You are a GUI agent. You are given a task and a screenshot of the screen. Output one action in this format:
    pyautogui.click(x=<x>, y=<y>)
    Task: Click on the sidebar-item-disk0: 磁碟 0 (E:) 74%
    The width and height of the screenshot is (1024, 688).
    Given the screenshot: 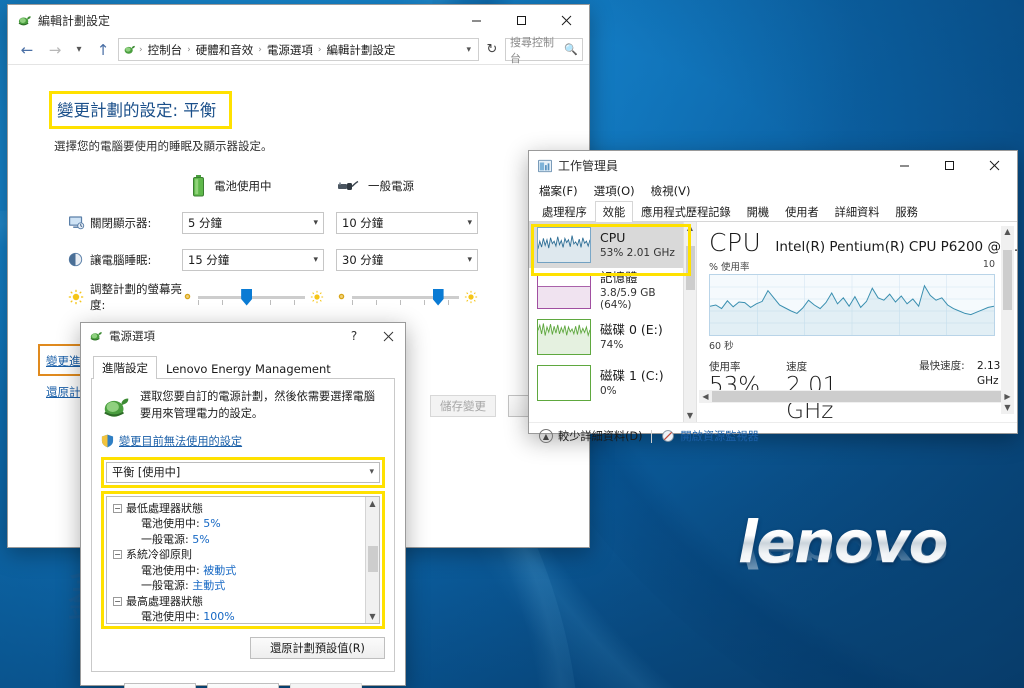 What is the action you would take?
    pyautogui.click(x=606, y=337)
    